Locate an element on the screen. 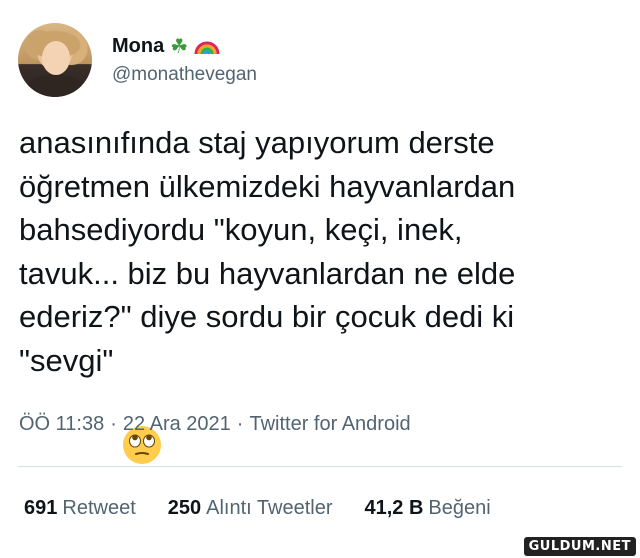 The image size is (640, 558). avatar-face is located at coordinates (56, 58).